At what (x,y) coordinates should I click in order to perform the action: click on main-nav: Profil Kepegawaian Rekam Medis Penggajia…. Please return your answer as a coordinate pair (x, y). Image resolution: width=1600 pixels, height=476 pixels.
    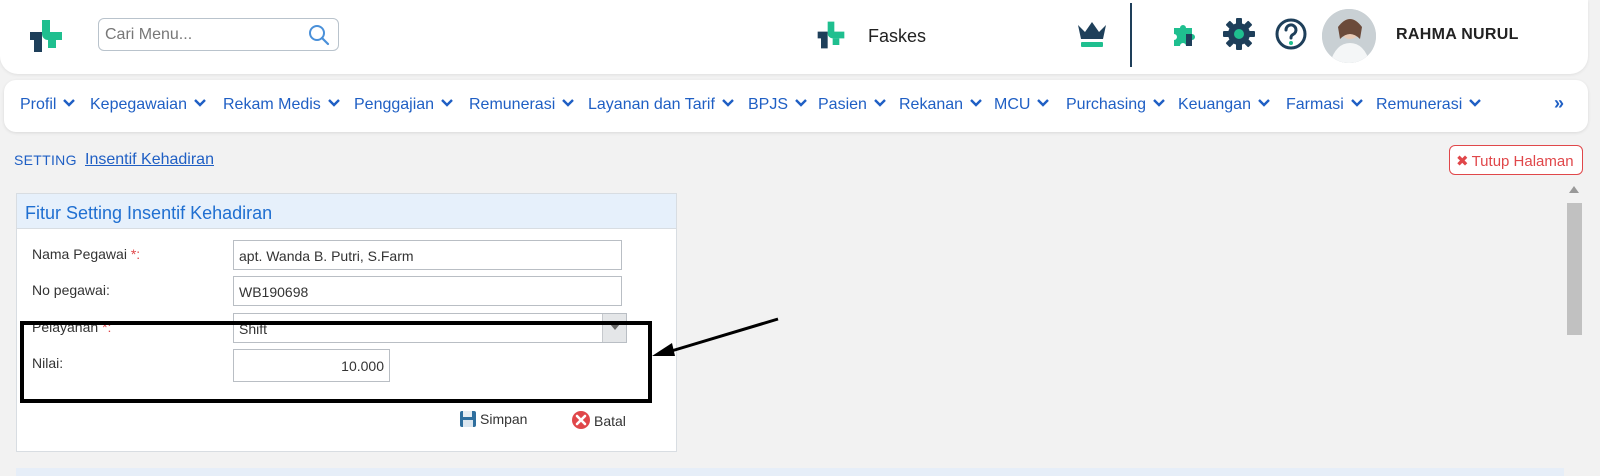
    Looking at the image, I should click on (796, 106).